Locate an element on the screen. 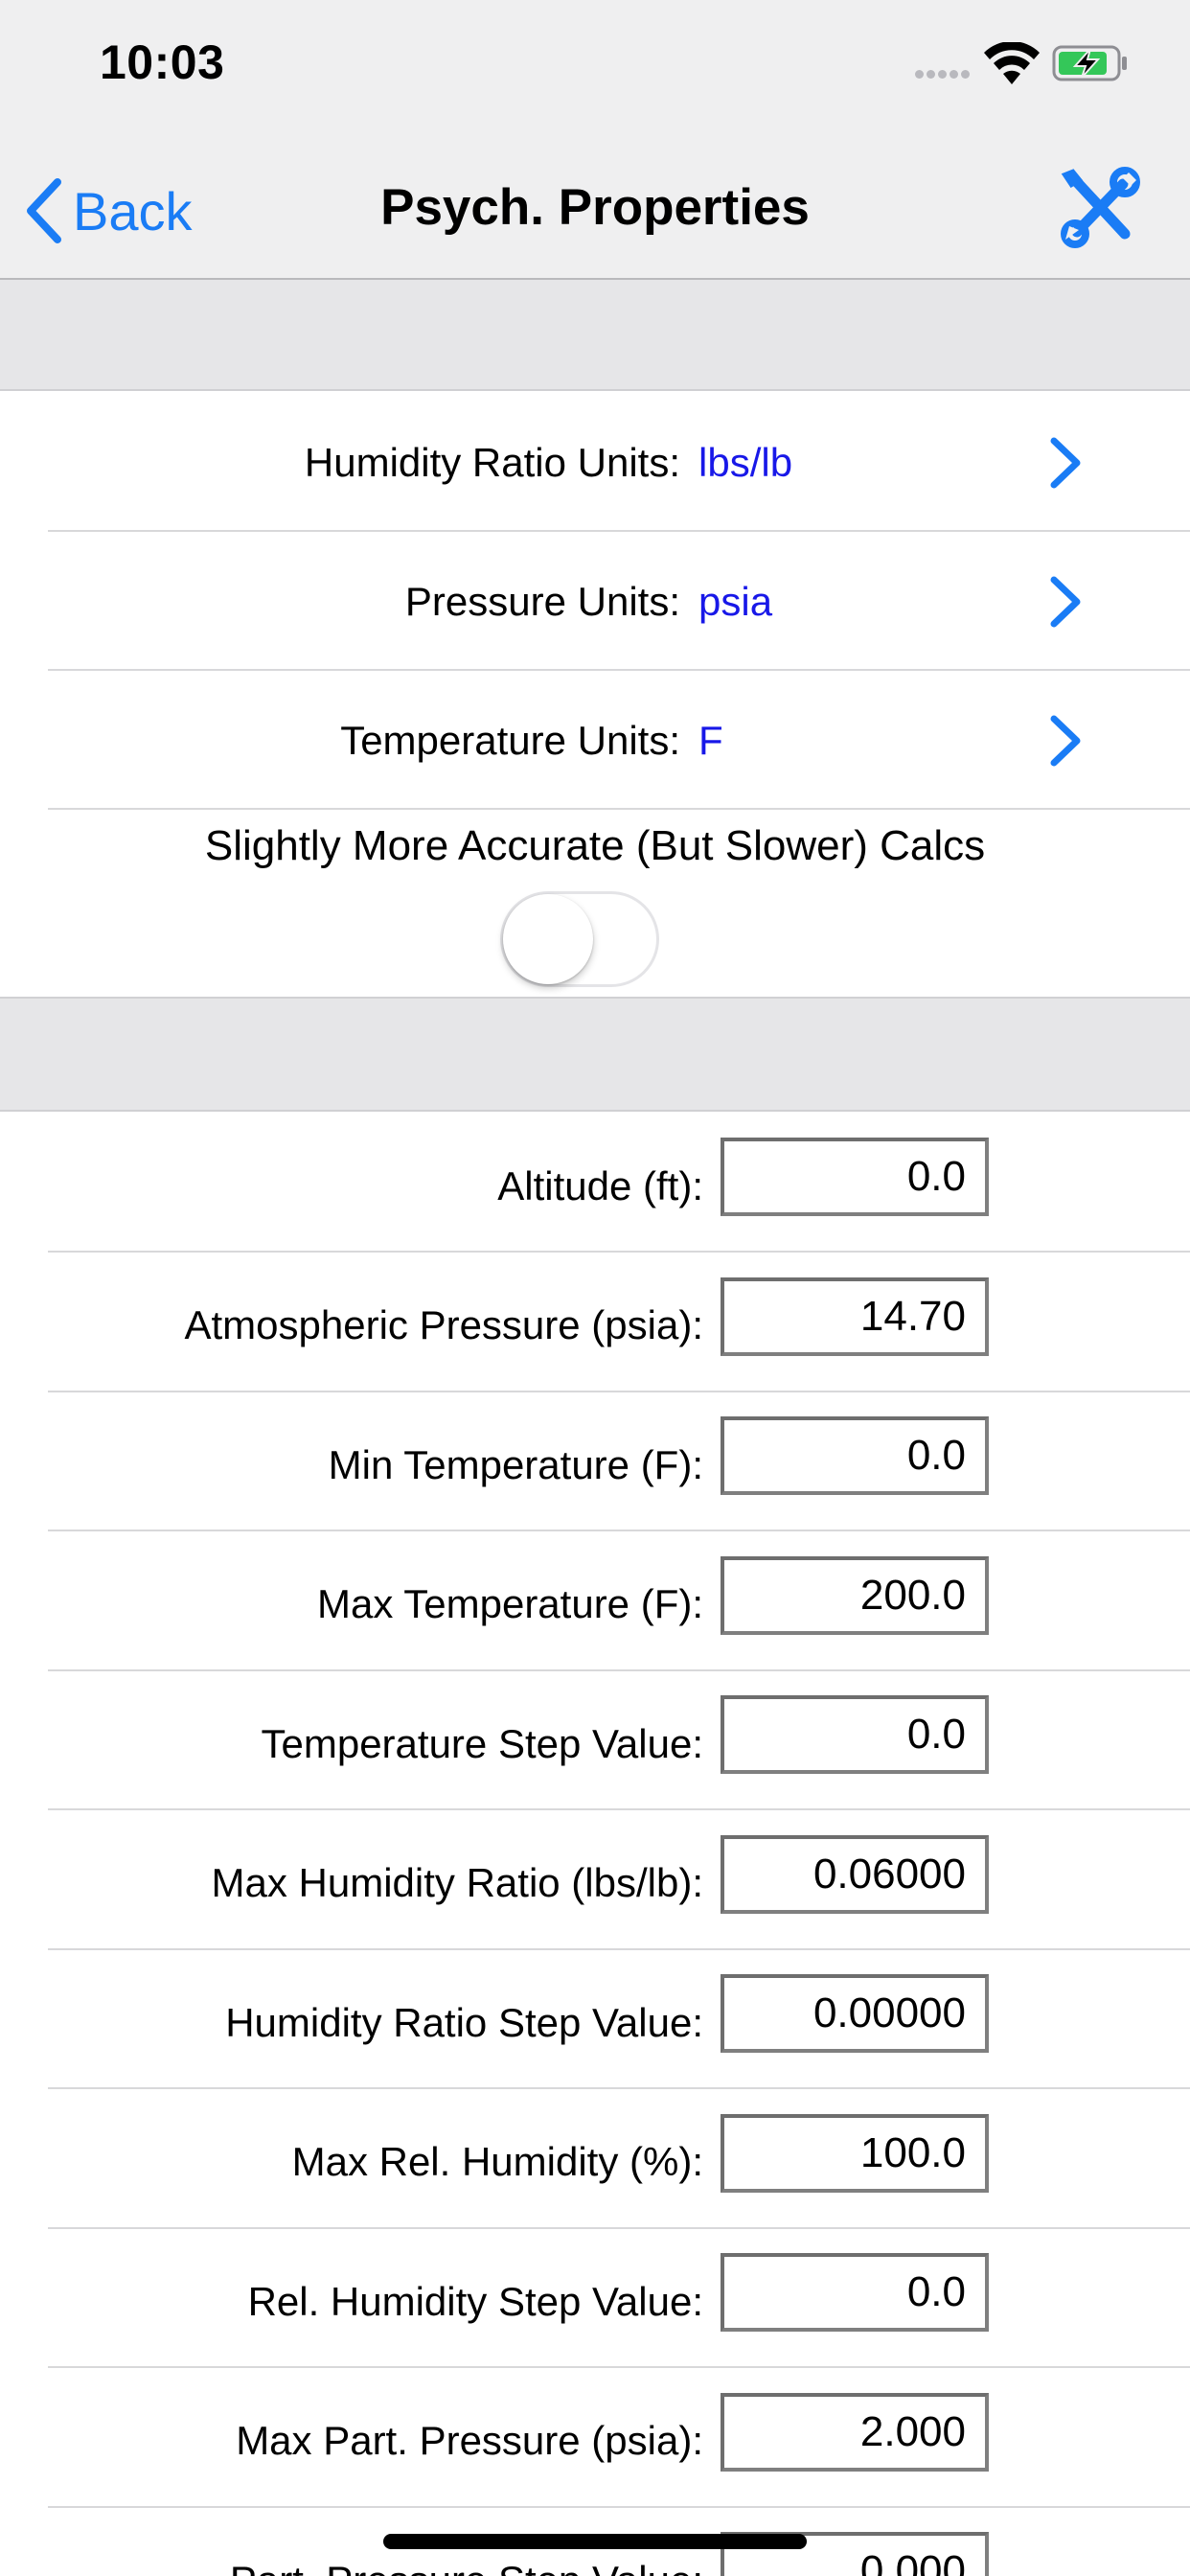  max-temperature-label: Max Temperature (F): is located at coordinates (510, 1603).